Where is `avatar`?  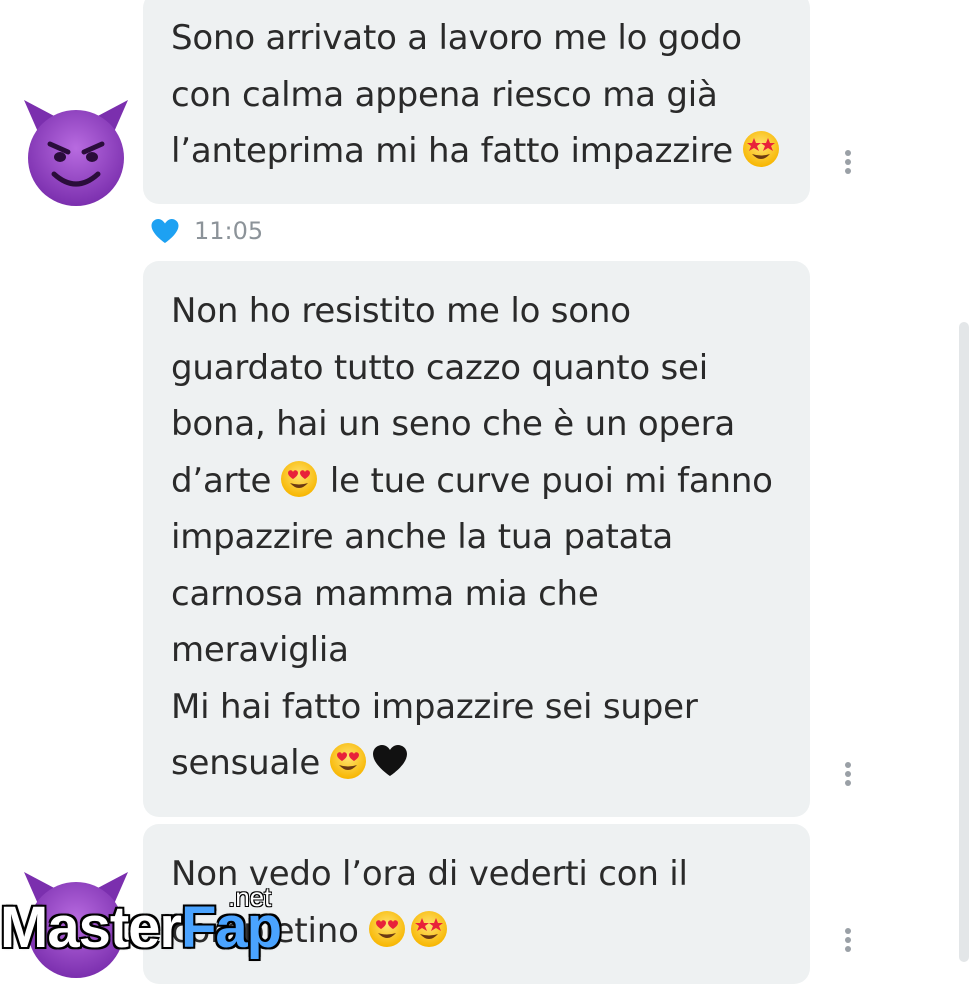 avatar is located at coordinates (76, 154).